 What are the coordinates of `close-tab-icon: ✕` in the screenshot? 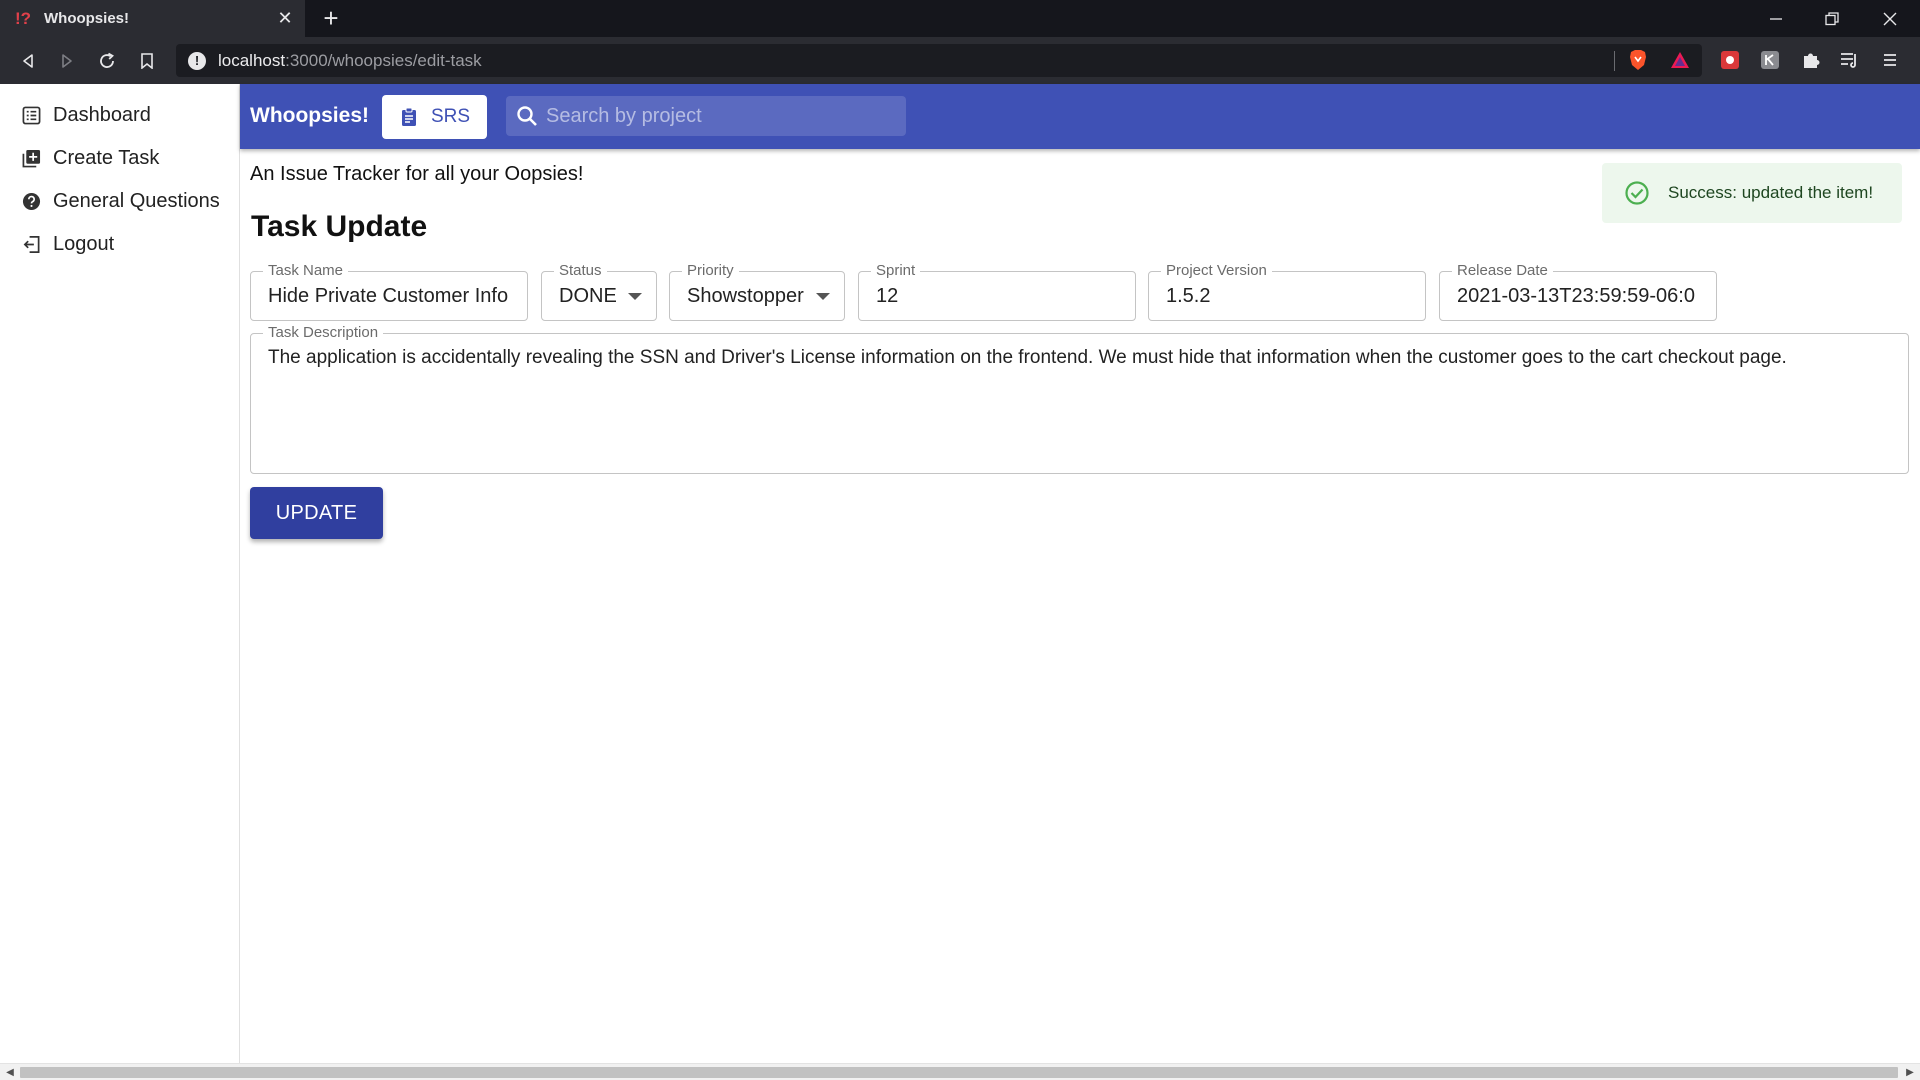 It's located at (285, 18).